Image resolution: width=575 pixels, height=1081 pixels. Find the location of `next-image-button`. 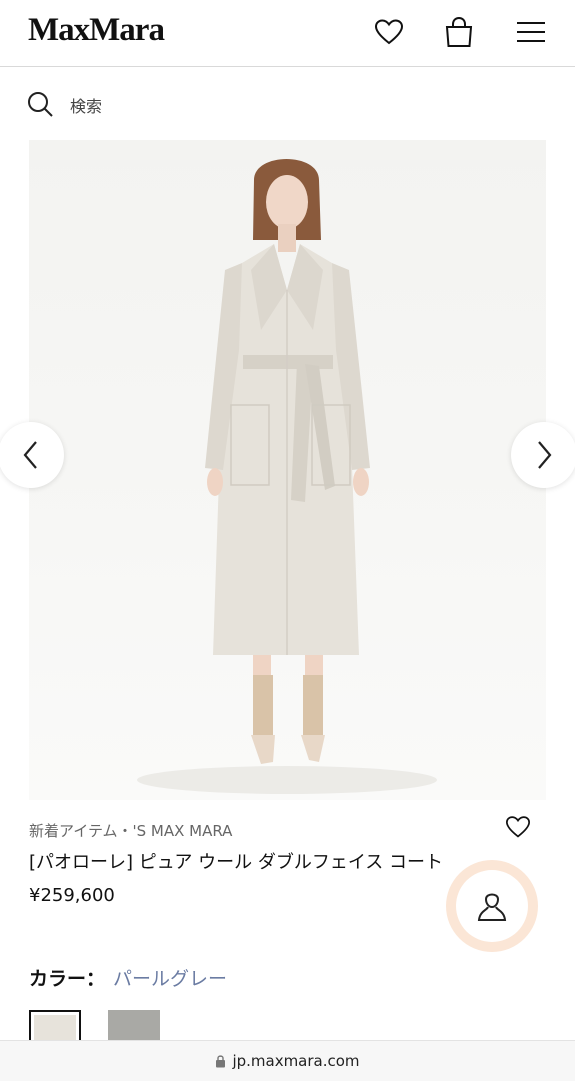

next-image-button is located at coordinates (543, 455).